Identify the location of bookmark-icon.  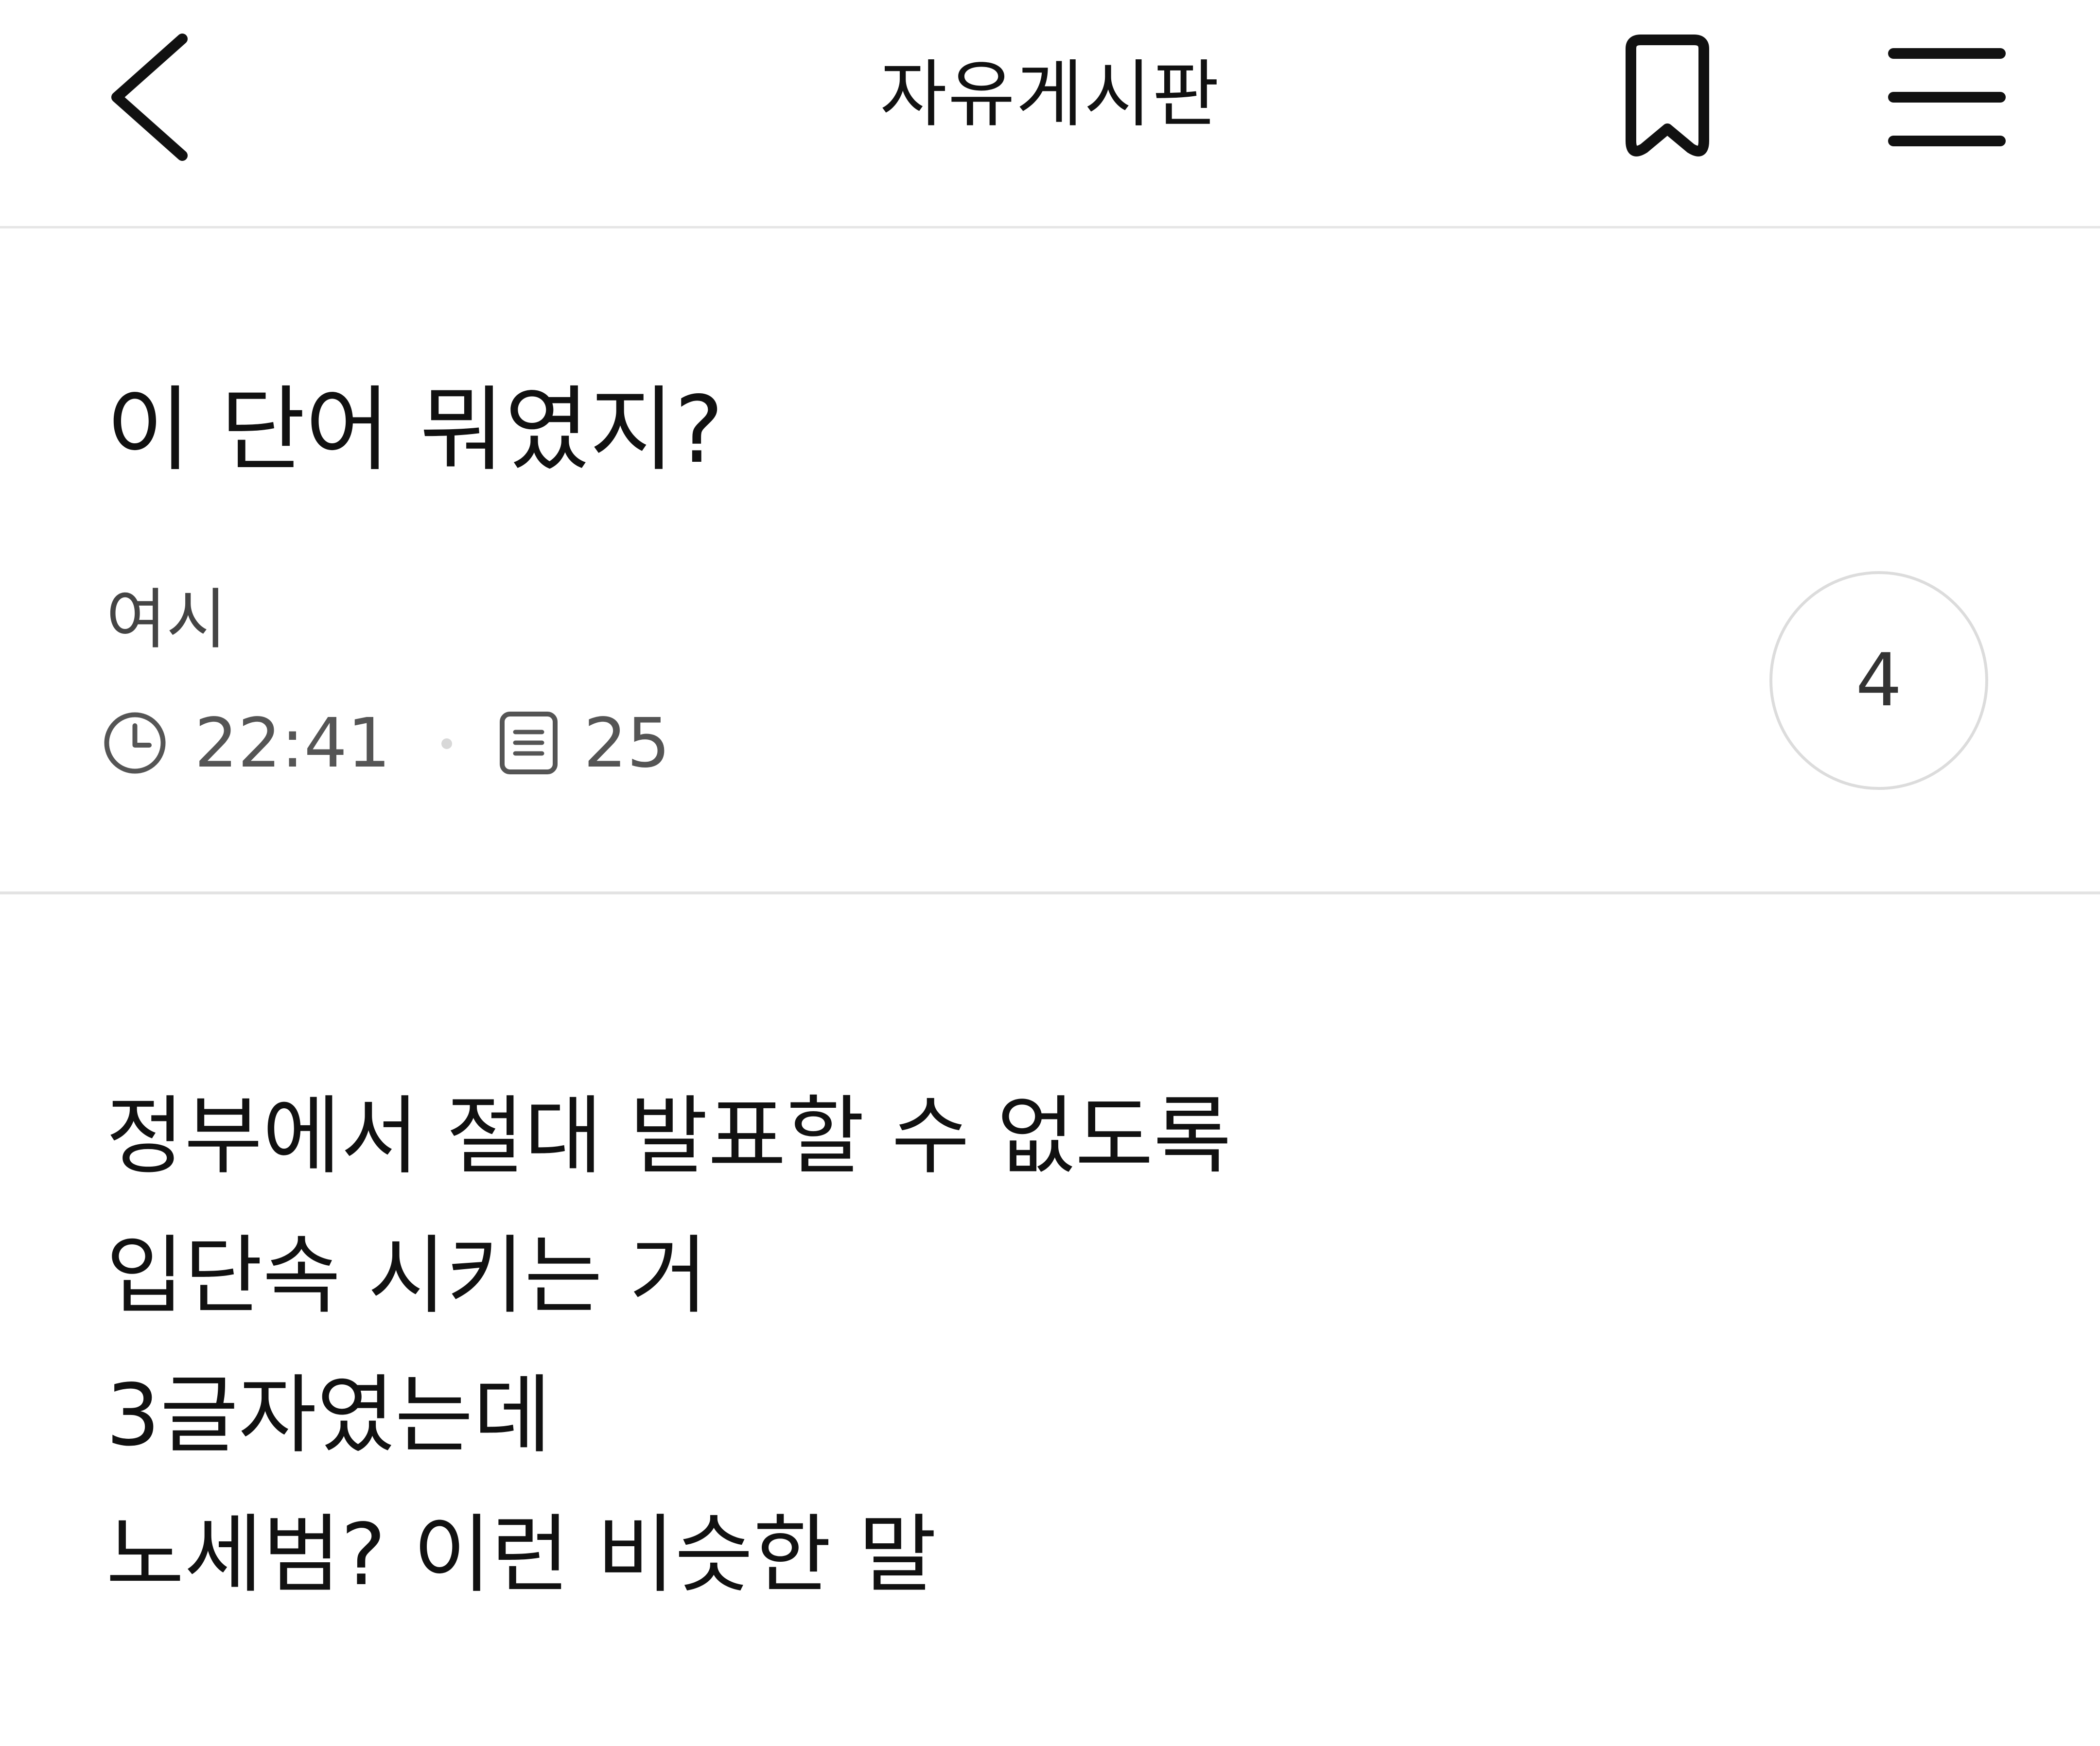
(1667, 96).